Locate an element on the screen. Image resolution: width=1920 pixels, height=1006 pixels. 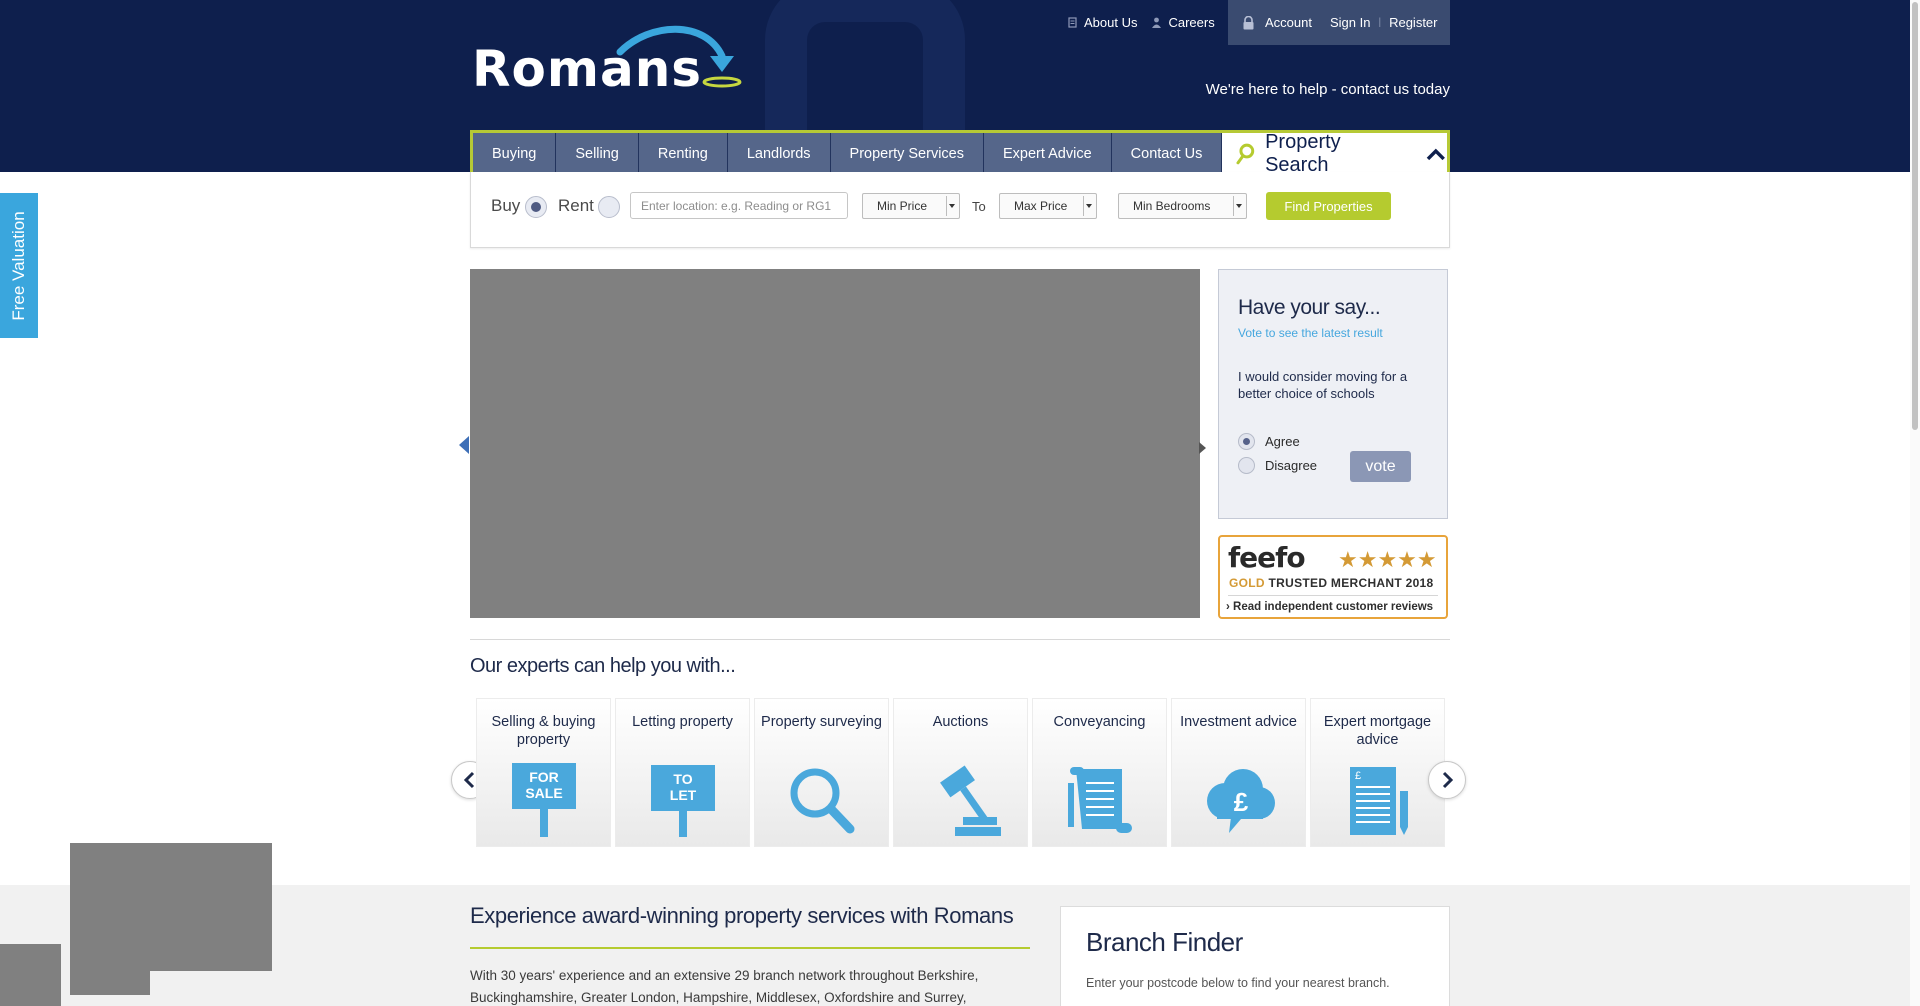
about-us-label: About Us is located at coordinates (1111, 22).